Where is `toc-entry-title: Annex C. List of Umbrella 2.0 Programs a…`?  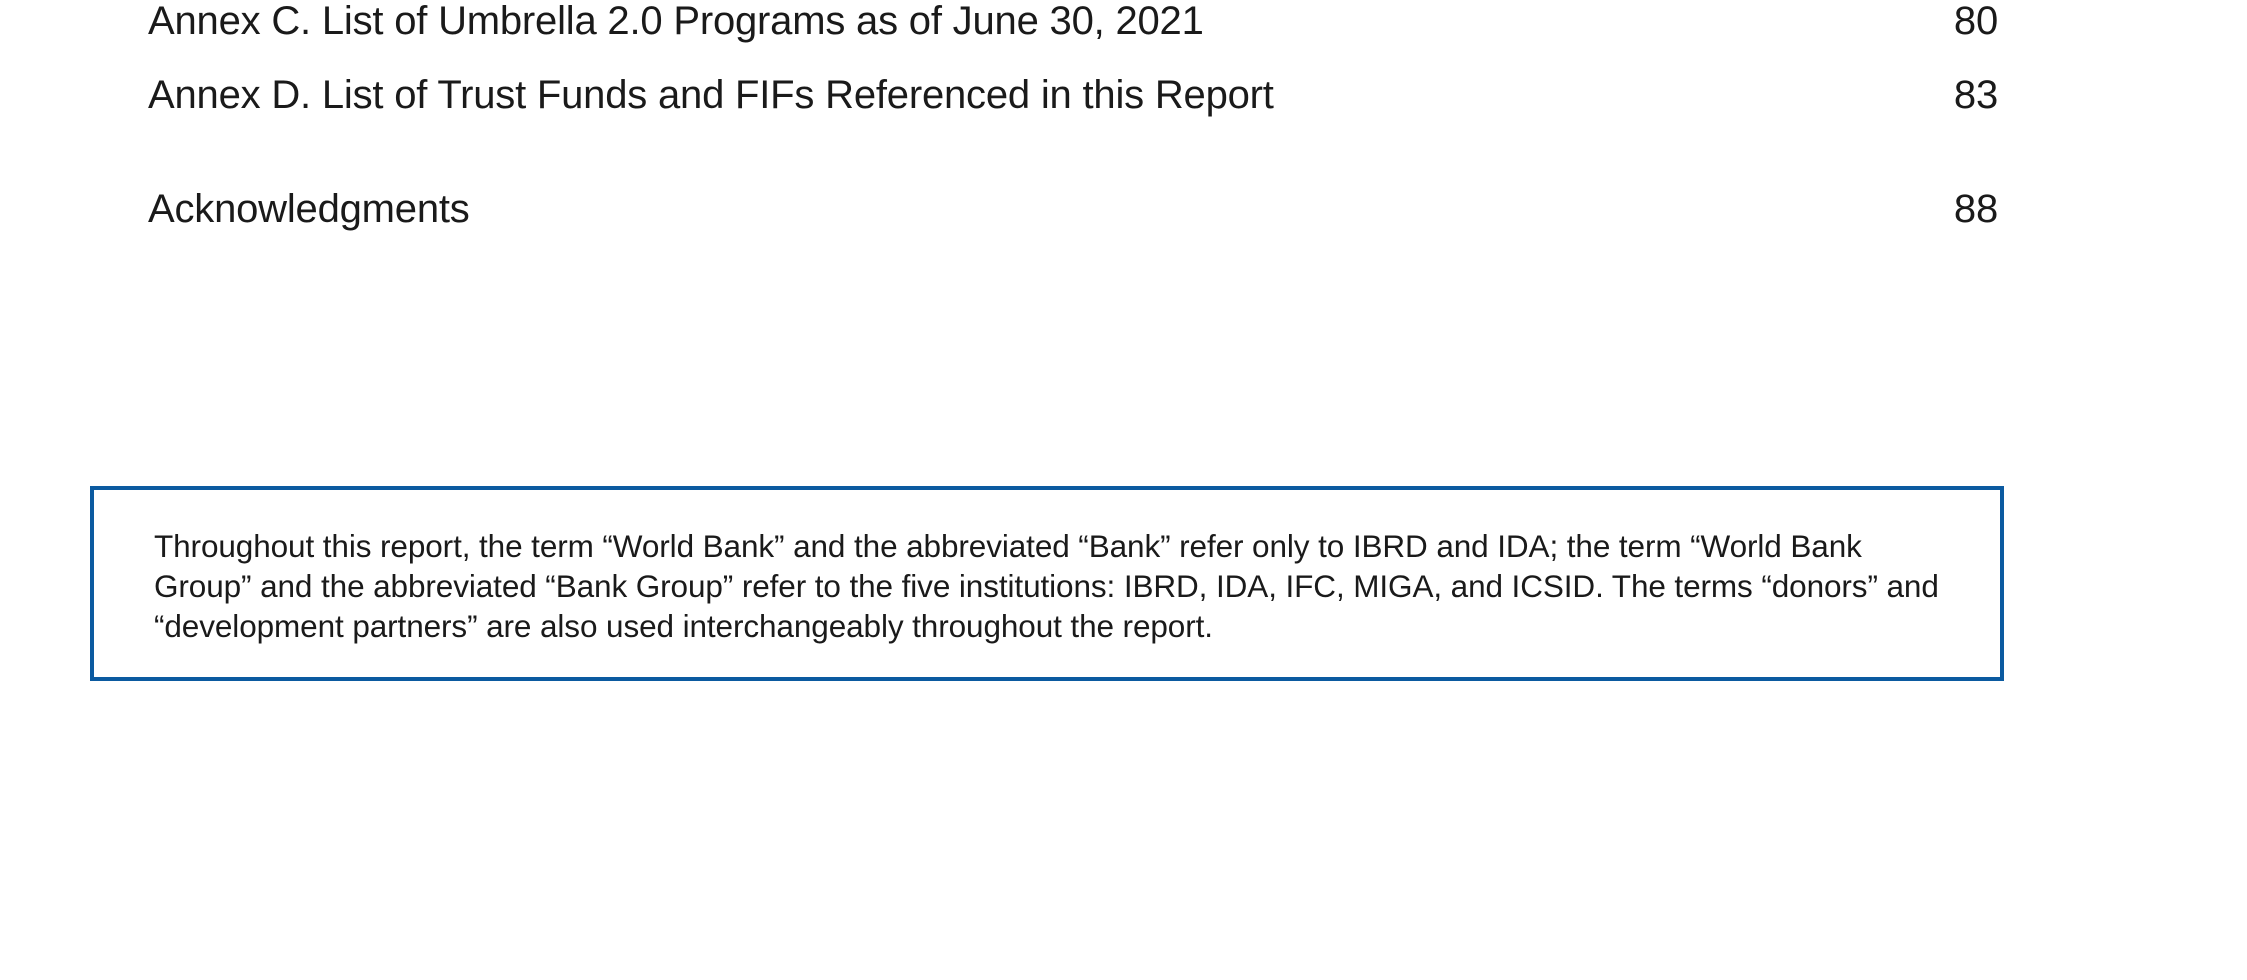
toc-entry-title: Annex C. List of Umbrella 2.0 Programs a… is located at coordinates (676, 21).